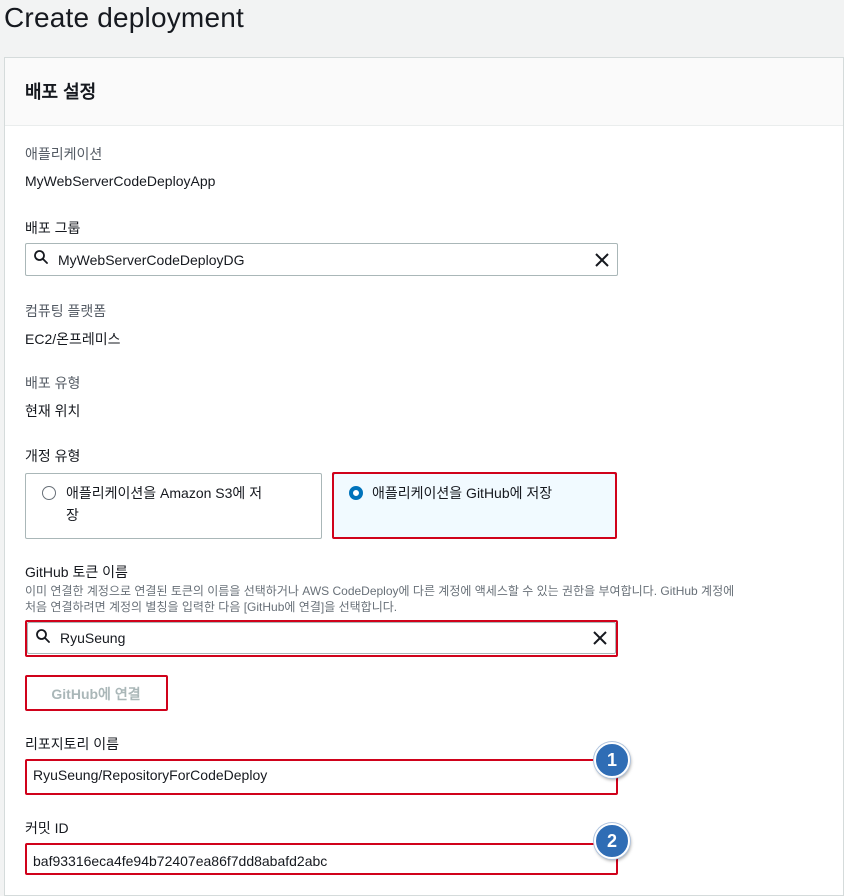 This screenshot has width=844, height=896. I want to click on search-icon, so click(41, 259).